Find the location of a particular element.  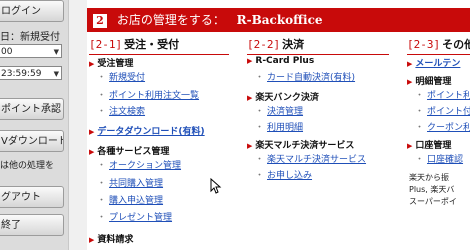

group-document-request: 資料請求 is located at coordinates (111, 238).